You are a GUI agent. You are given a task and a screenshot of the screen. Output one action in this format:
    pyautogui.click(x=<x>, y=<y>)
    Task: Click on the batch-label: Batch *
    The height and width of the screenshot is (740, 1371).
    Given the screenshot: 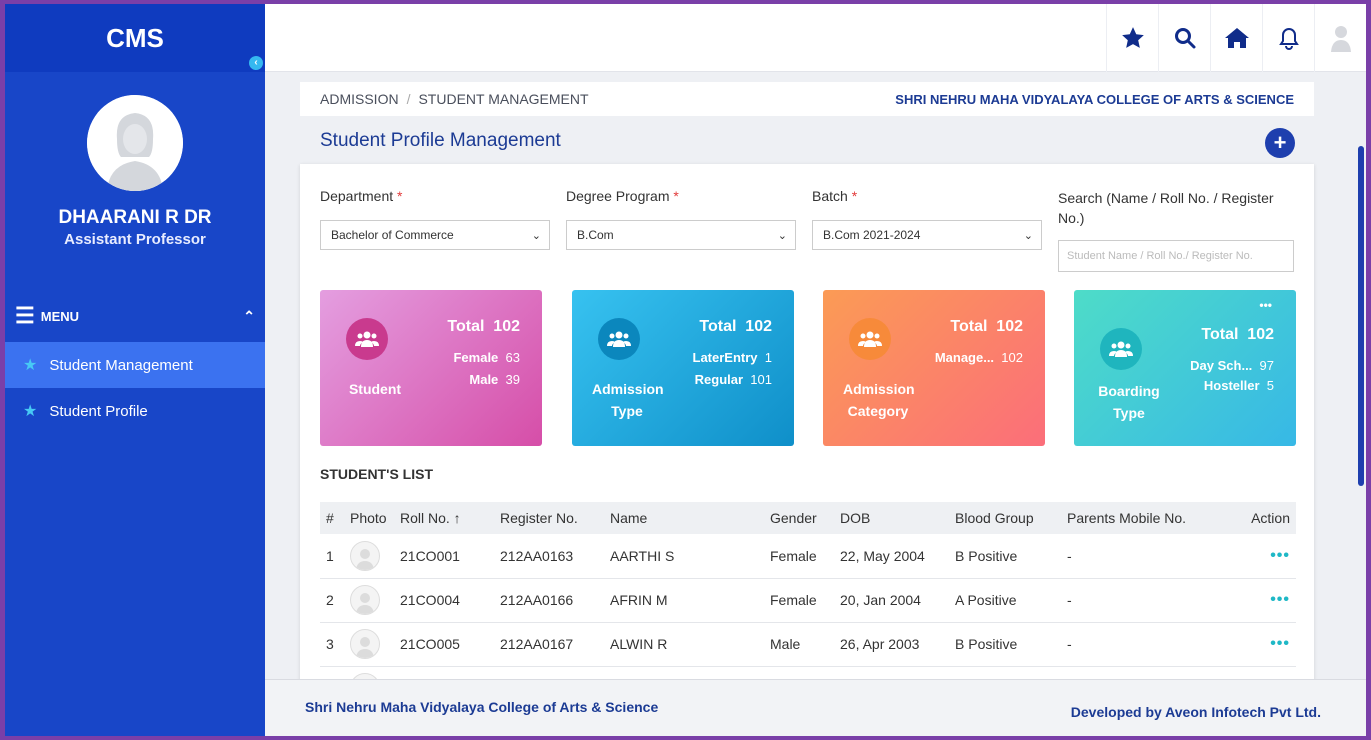 What is the action you would take?
    pyautogui.click(x=835, y=196)
    